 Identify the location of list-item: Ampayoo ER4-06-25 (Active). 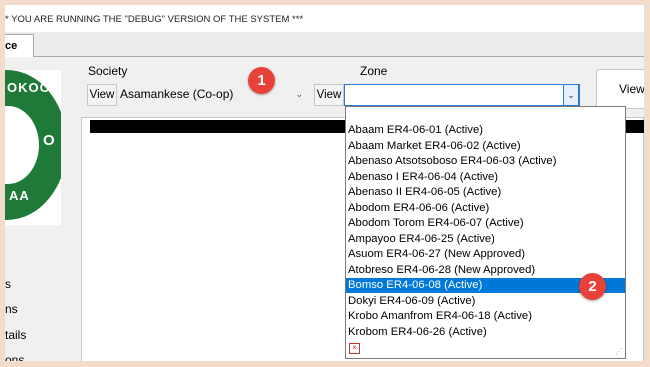
(485, 239).